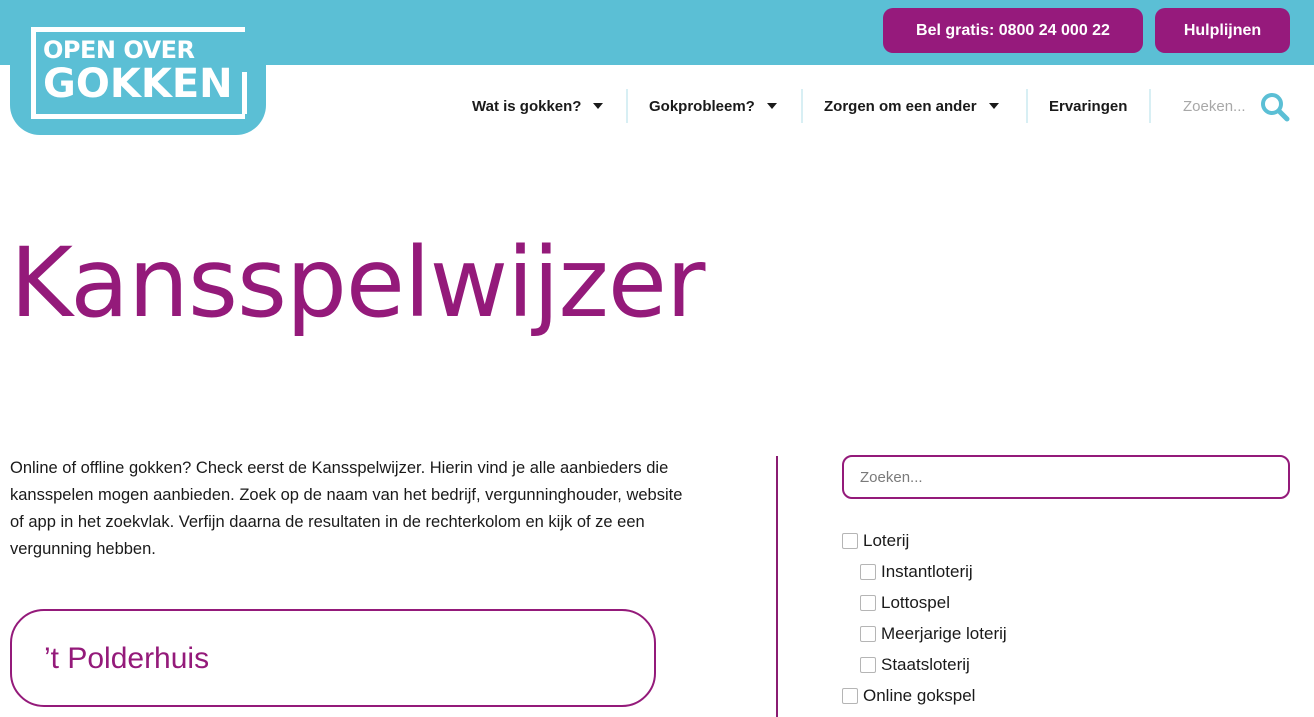 The image size is (1314, 717). Describe the element at coordinates (702, 106) in the screenshot. I see `nav-item-label: Gokprobleem?` at that location.